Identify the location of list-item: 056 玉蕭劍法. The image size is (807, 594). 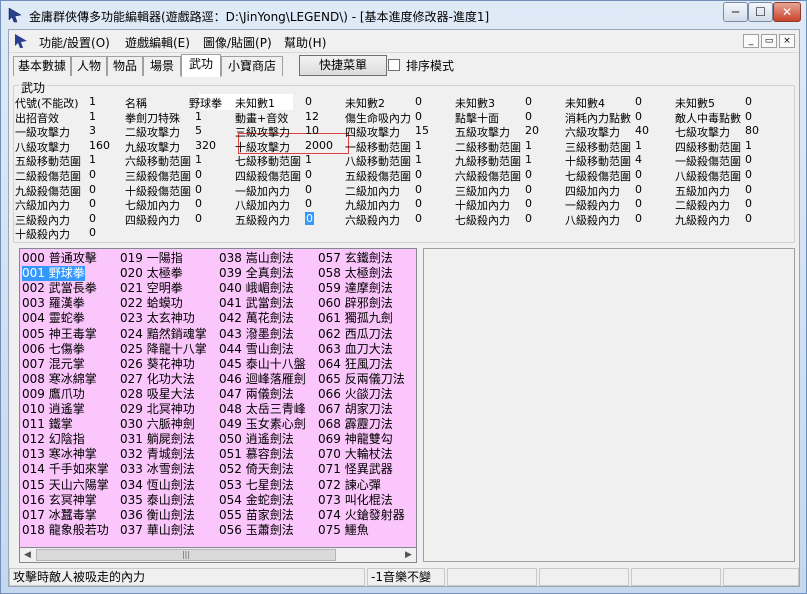
(256, 530).